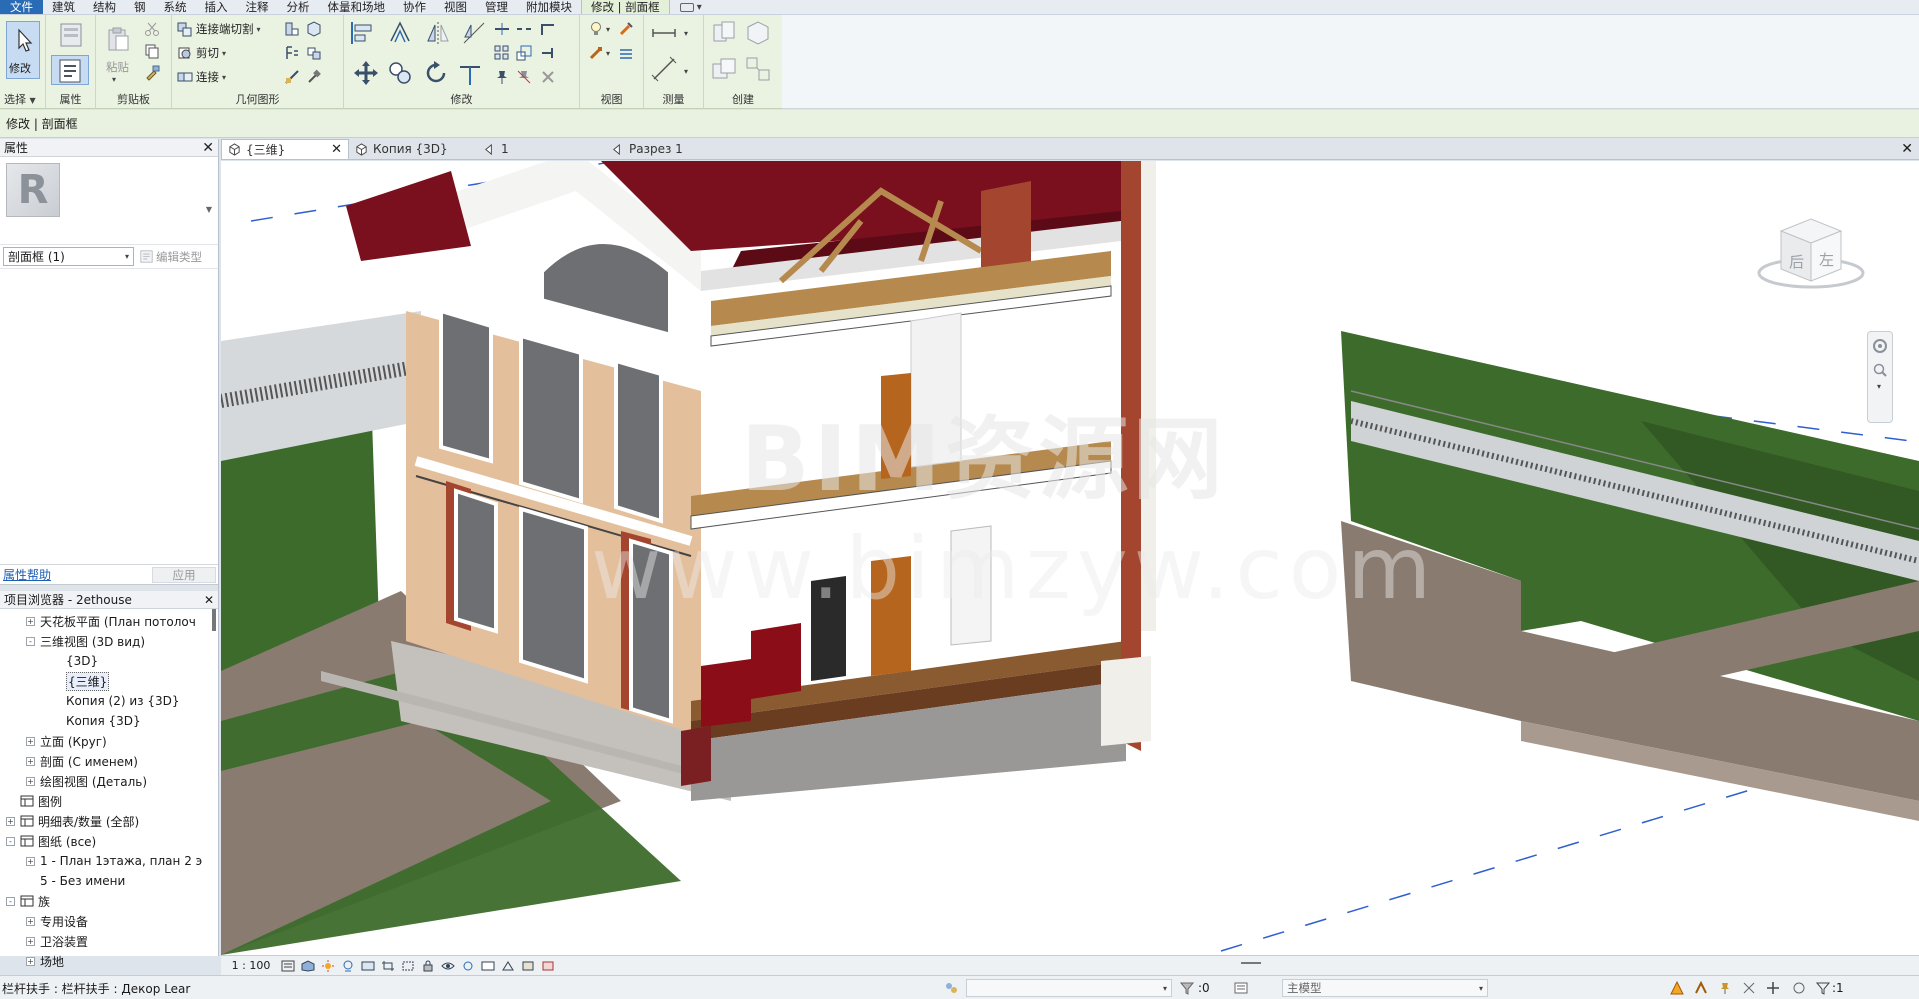 The height and width of the screenshot is (999, 1919). What do you see at coordinates (524, 53) in the screenshot?
I see `scale-icon` at bounding box center [524, 53].